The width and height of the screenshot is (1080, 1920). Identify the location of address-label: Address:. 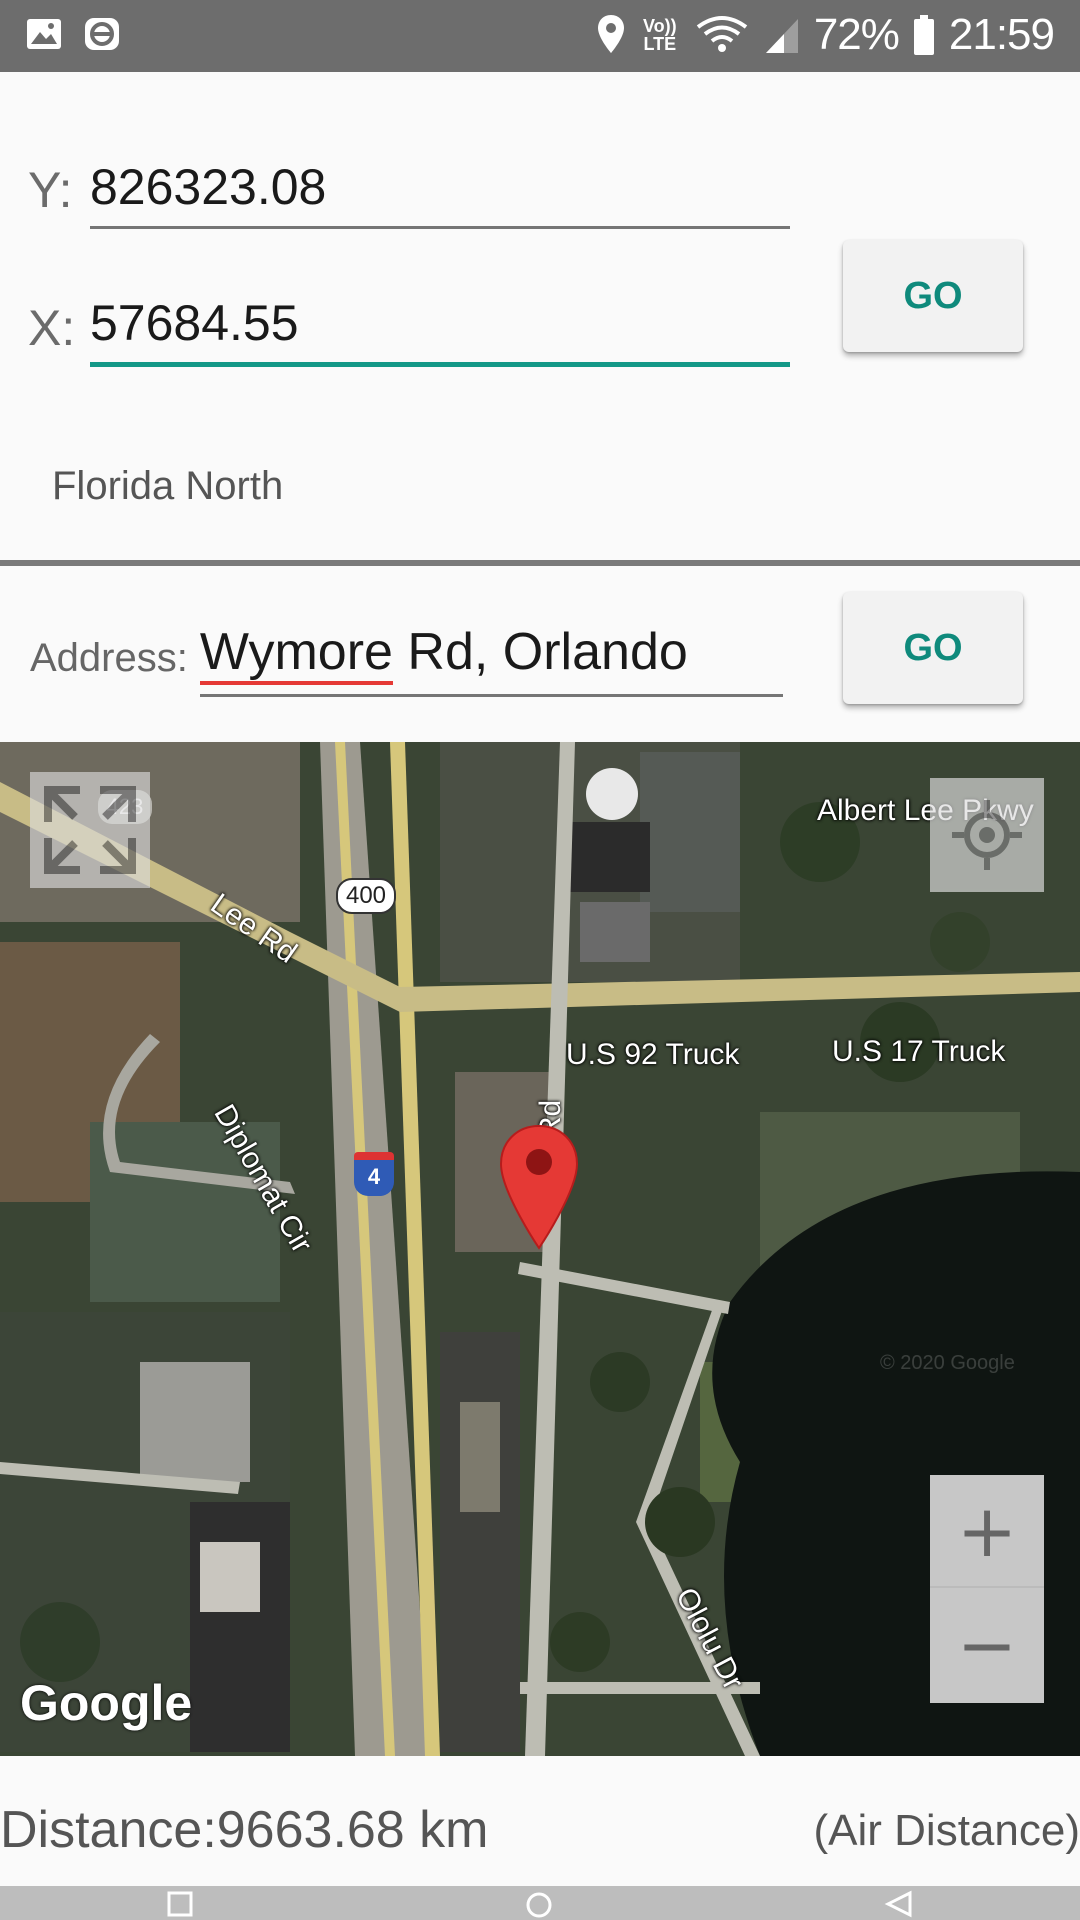
(109, 658).